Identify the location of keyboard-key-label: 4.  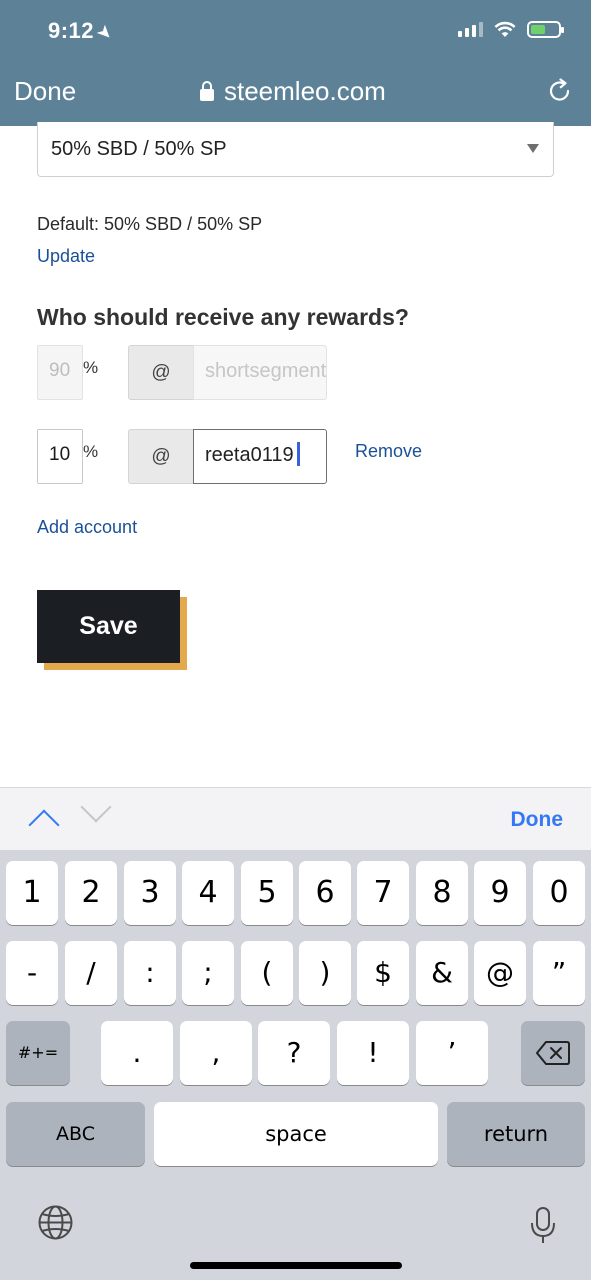
(208, 892).